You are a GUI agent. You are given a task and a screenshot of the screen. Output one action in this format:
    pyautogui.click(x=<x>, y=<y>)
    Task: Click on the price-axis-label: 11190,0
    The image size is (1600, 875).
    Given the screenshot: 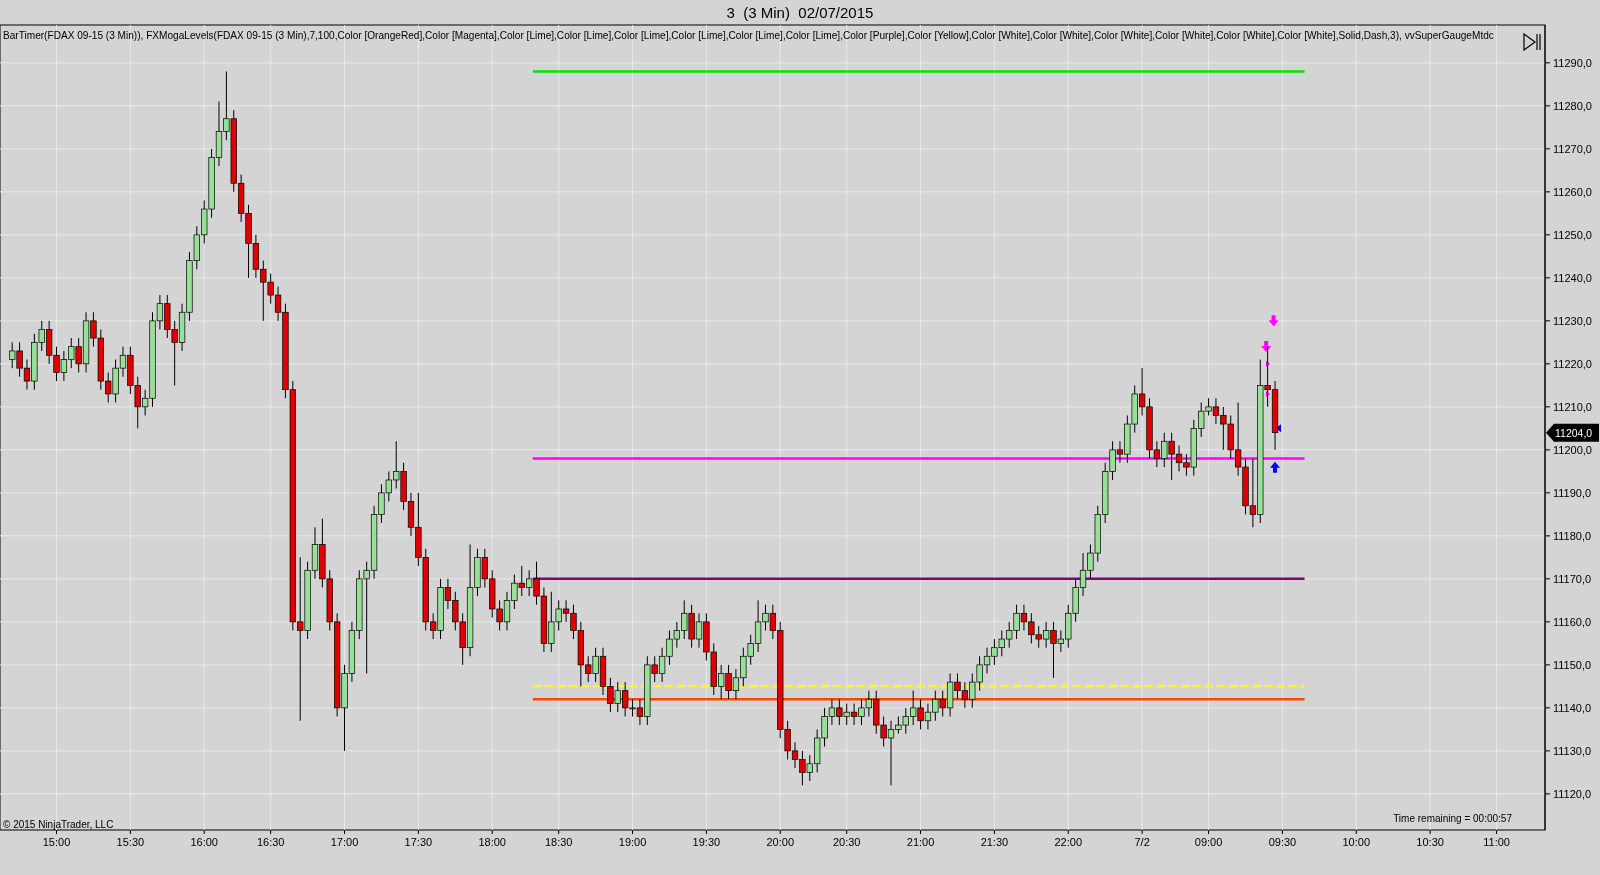 What is the action you would take?
    pyautogui.click(x=1572, y=492)
    